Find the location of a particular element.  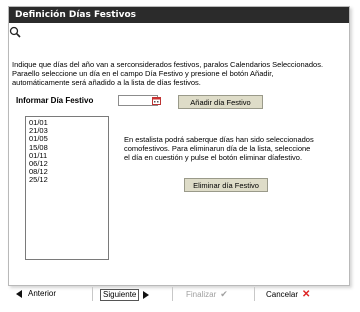

title-bar: Definición Días Festivos is located at coordinates (179, 15).